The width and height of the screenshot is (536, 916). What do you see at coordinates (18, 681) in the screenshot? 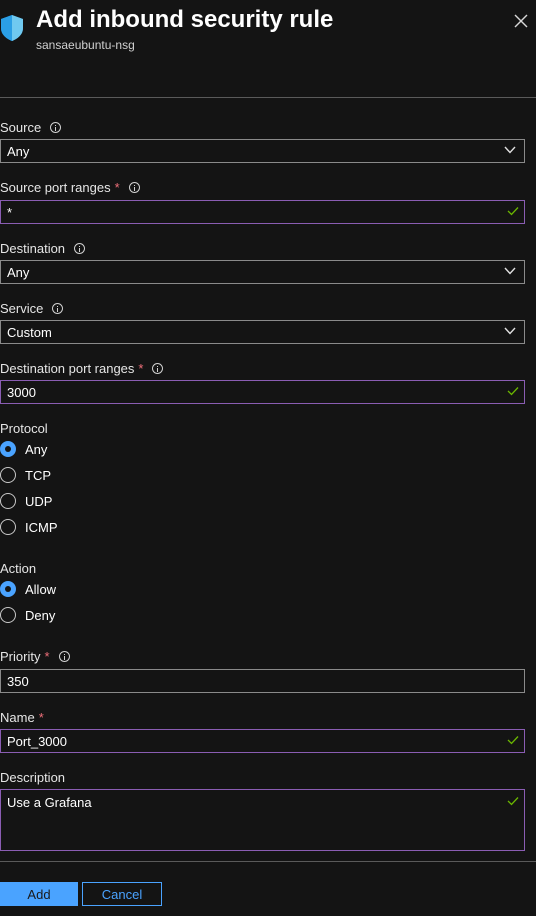
I see `priority-value: 350` at bounding box center [18, 681].